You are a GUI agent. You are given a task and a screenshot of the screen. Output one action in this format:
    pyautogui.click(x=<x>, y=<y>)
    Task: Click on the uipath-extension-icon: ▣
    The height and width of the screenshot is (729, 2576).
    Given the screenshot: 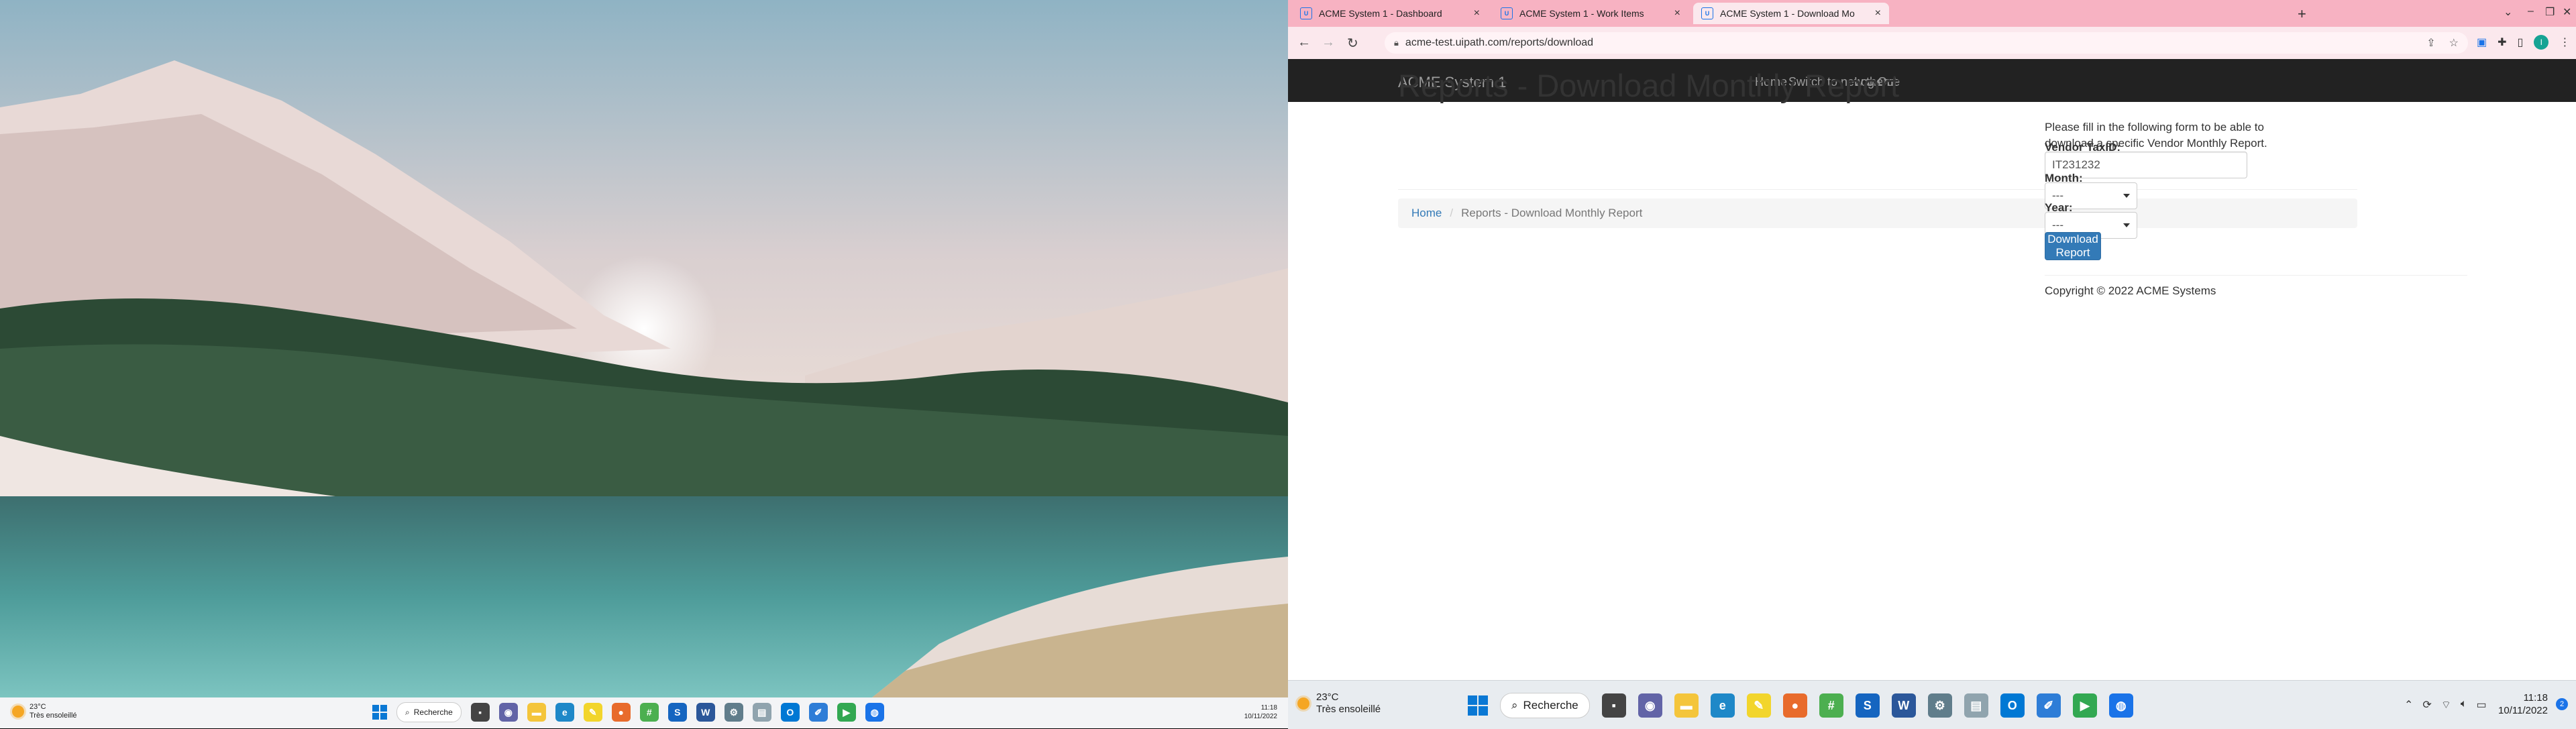 What is the action you would take?
    pyautogui.click(x=2482, y=43)
    